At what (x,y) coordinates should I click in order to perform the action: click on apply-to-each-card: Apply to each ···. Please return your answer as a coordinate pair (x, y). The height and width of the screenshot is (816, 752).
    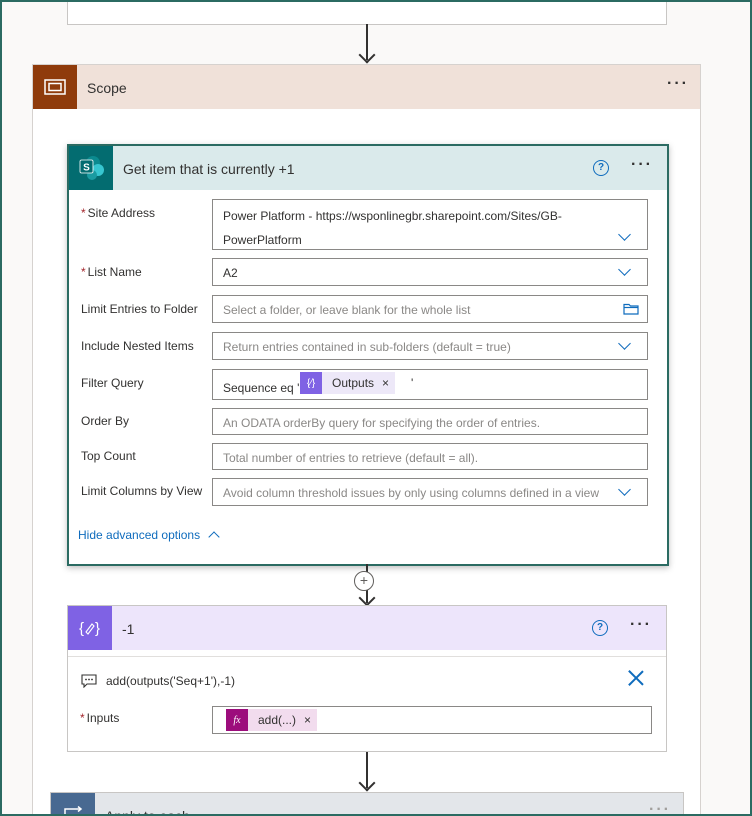
    Looking at the image, I should click on (367, 804).